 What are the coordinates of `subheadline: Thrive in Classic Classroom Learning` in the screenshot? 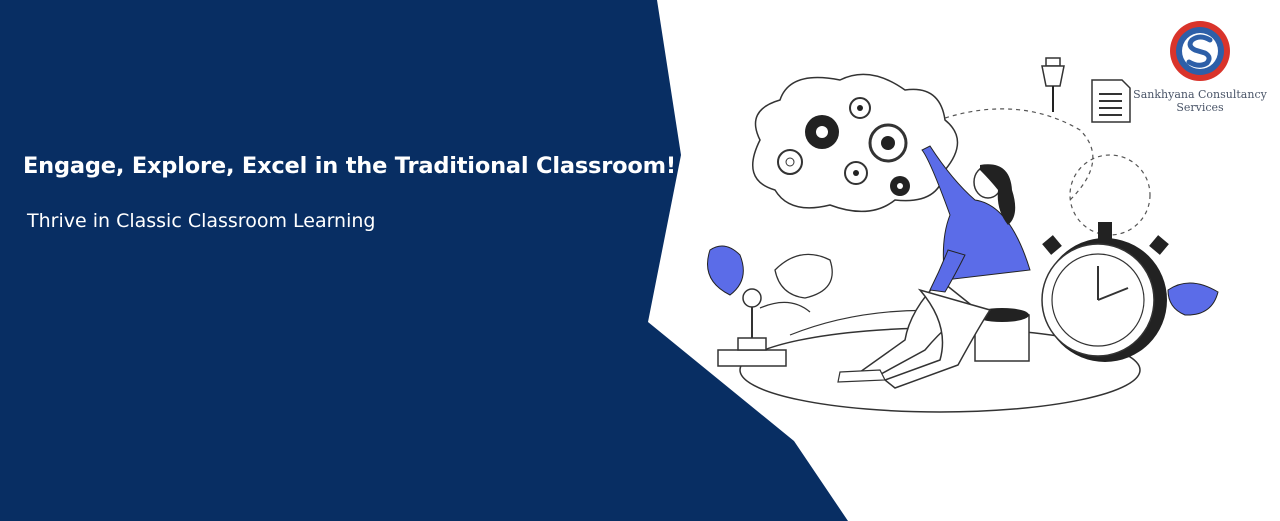 It's located at (201, 221).